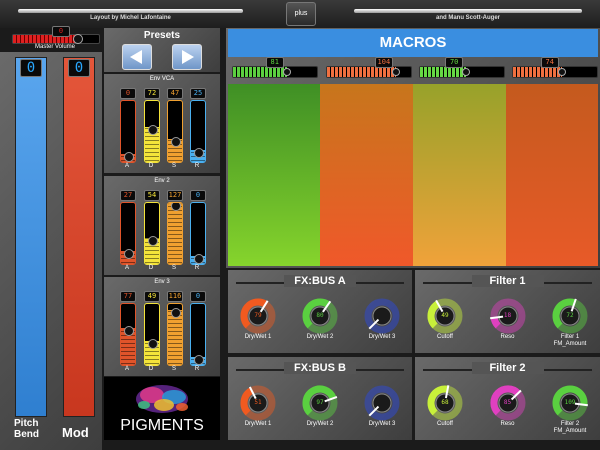  I want to click on filter-2-title: Filter 2, so click(507, 368).